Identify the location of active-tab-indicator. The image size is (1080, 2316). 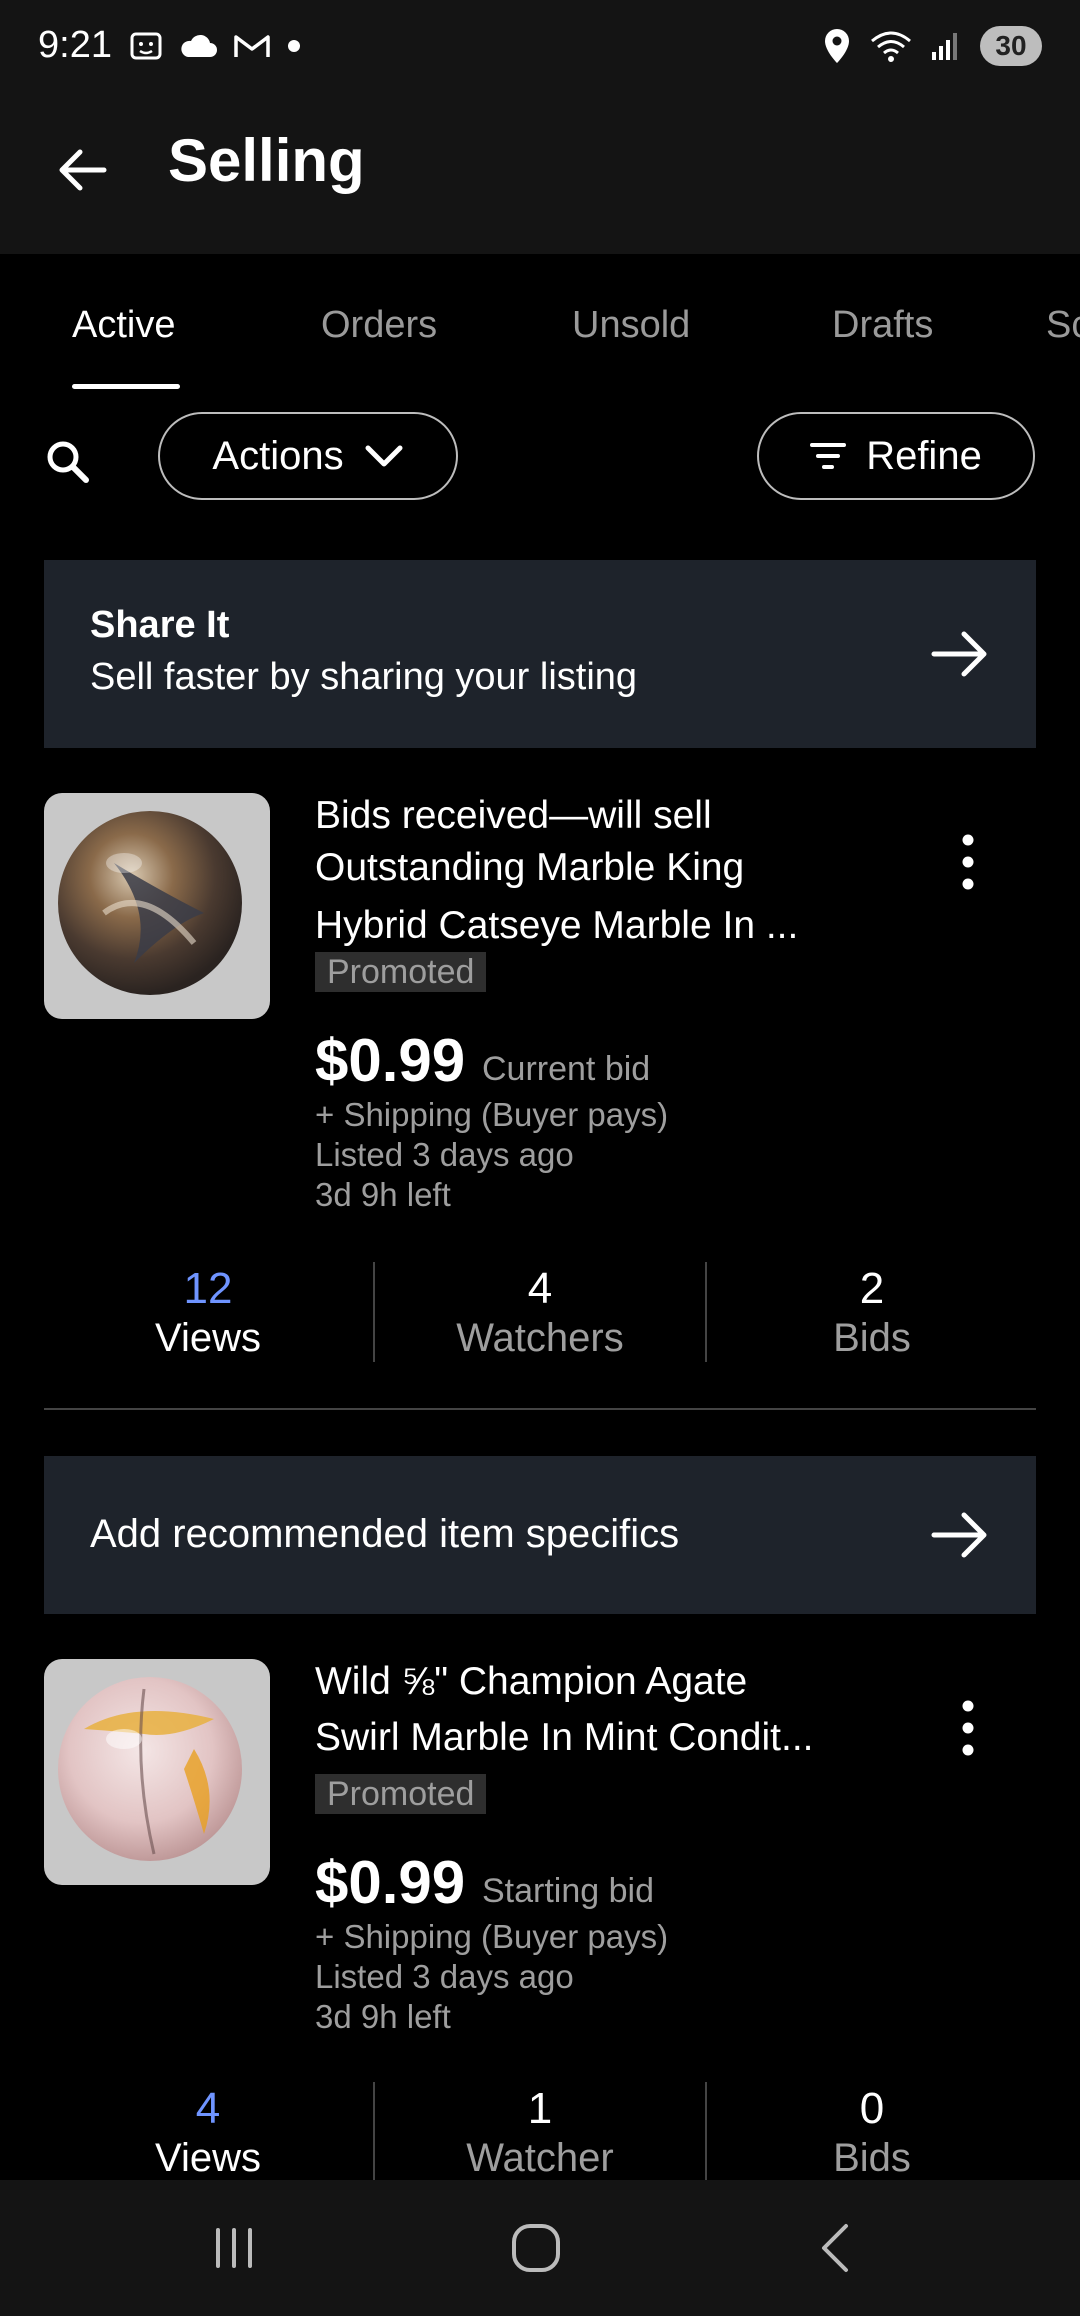
(126, 386).